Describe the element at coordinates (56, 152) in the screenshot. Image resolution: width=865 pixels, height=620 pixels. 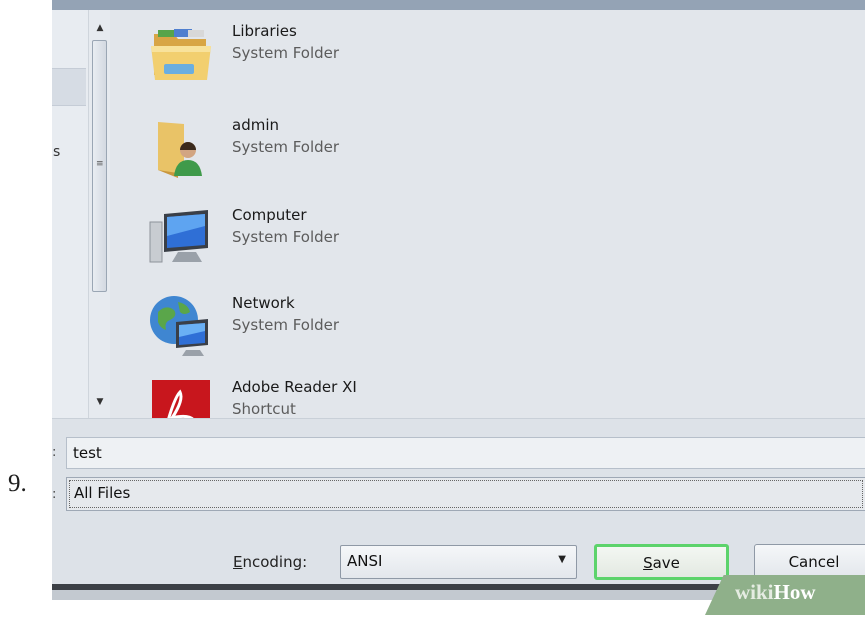
I see `nav-item-label: s` at that location.